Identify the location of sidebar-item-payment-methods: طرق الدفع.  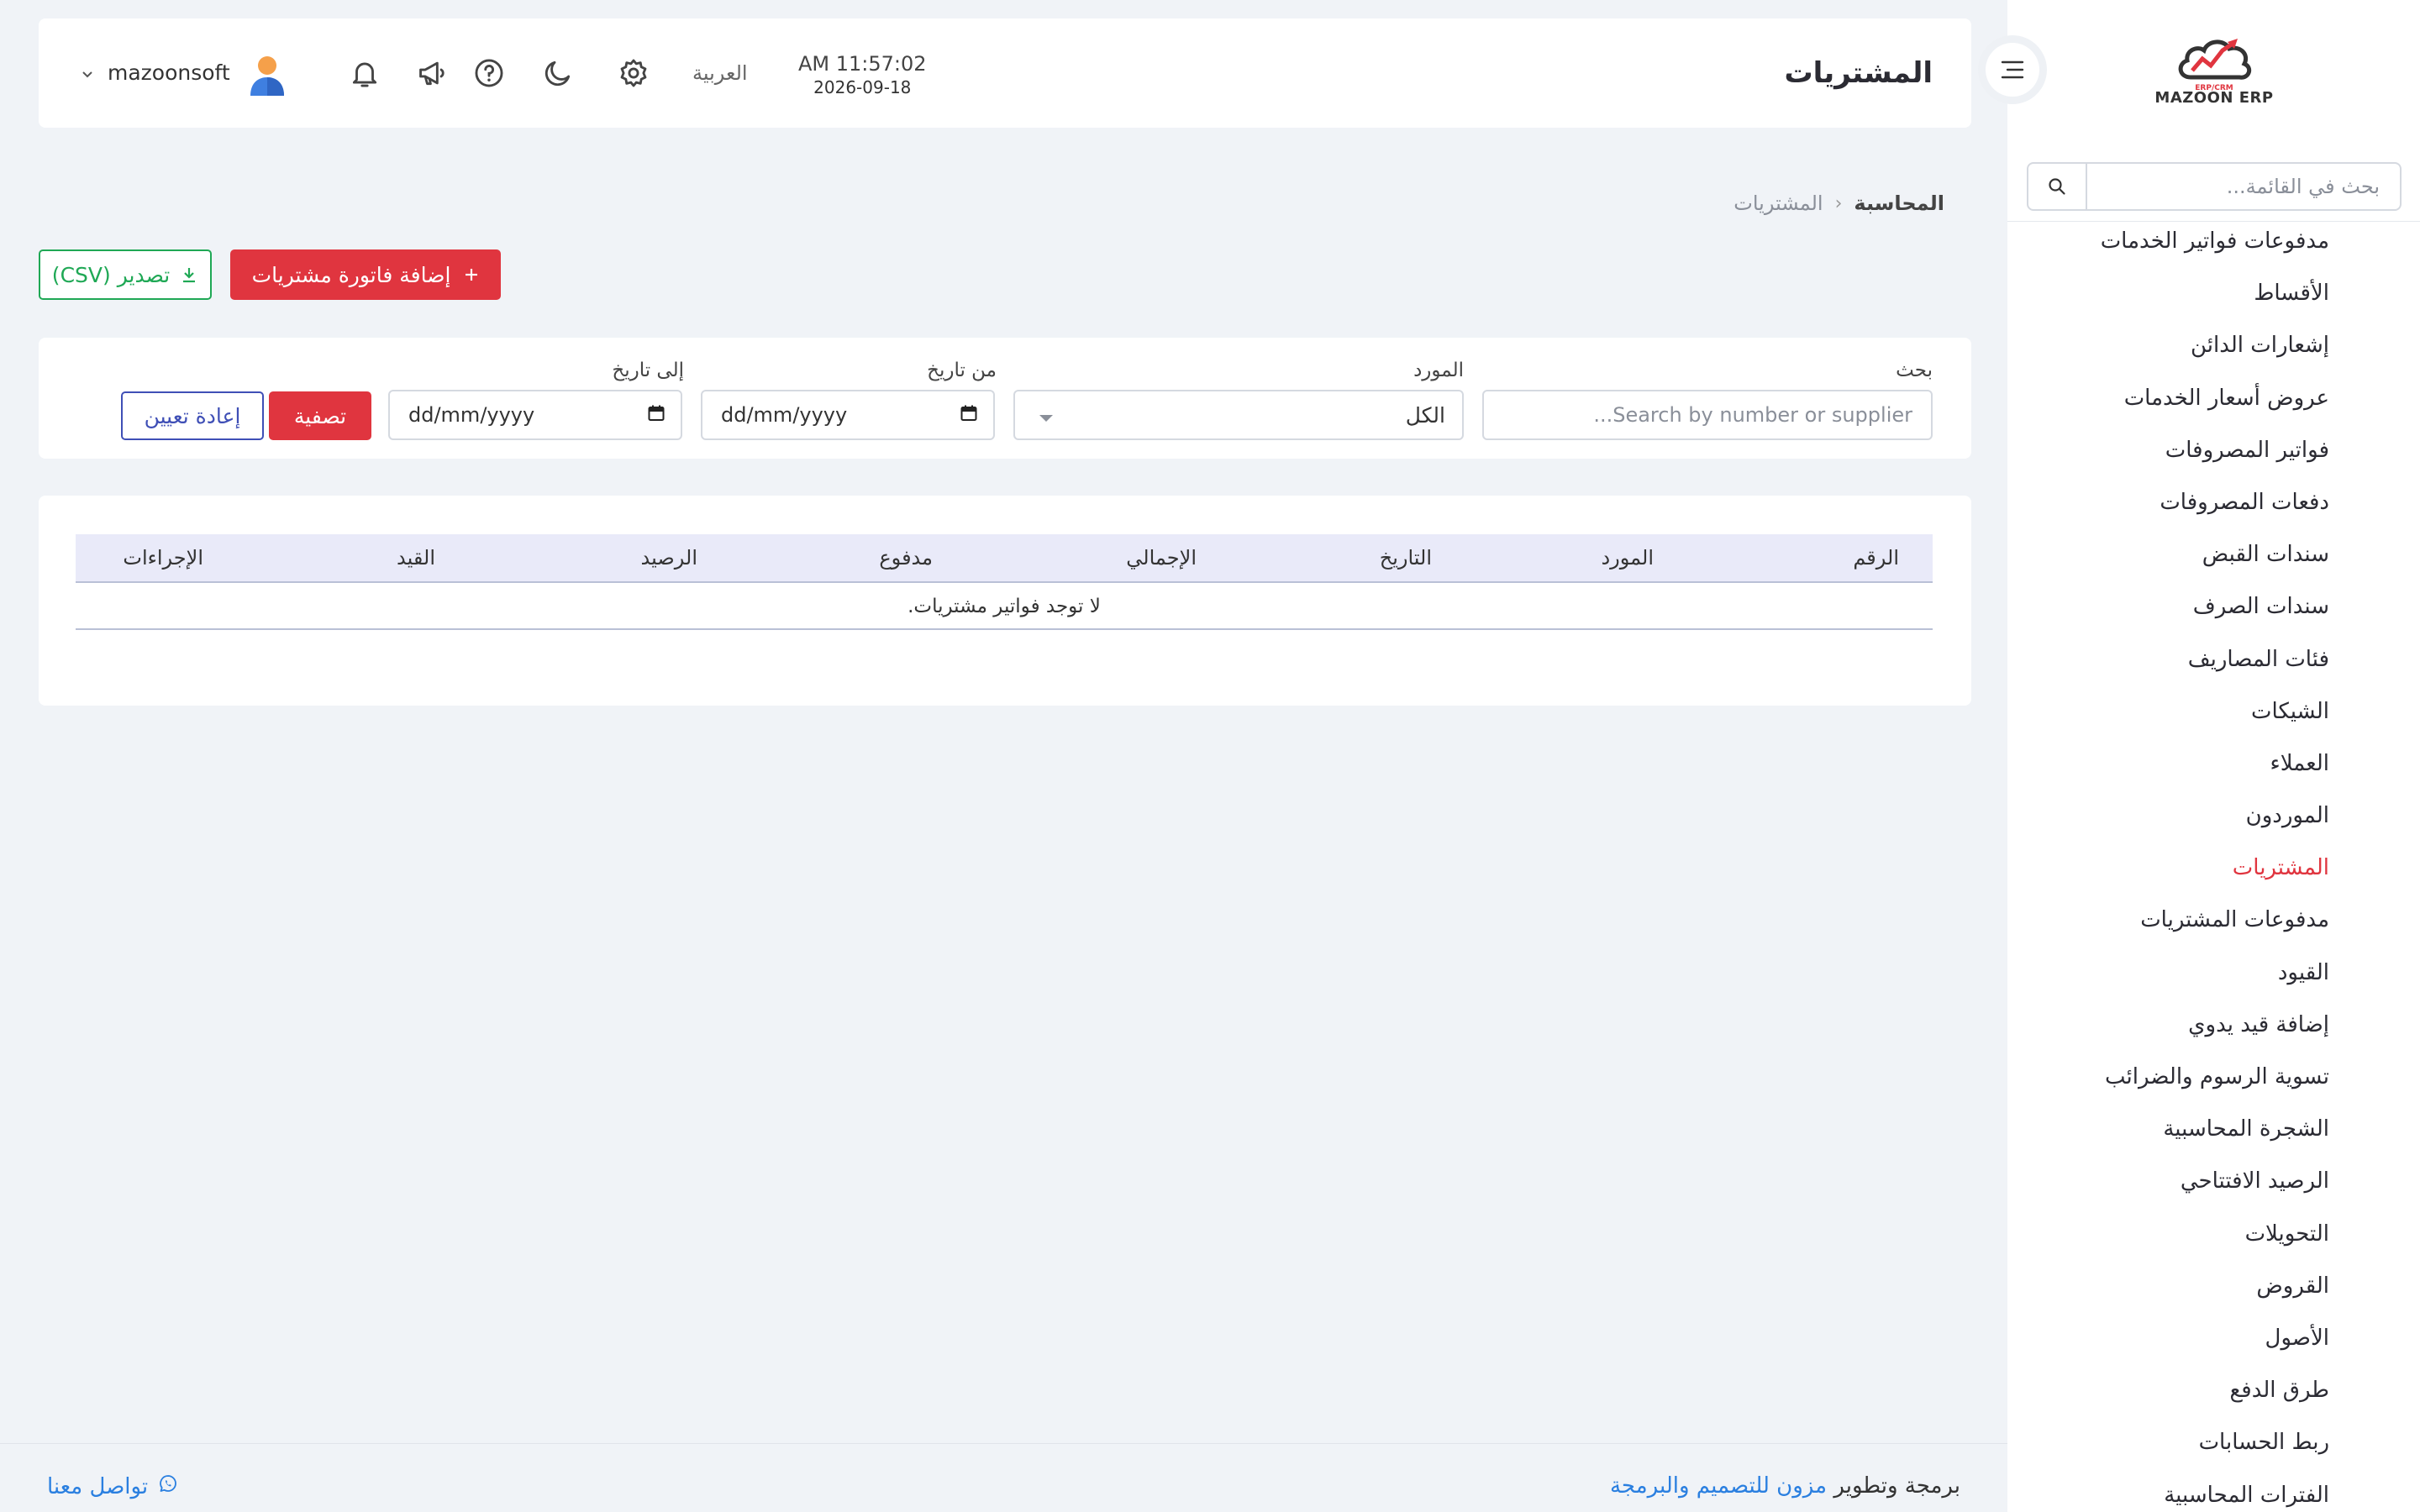
(2215, 1395).